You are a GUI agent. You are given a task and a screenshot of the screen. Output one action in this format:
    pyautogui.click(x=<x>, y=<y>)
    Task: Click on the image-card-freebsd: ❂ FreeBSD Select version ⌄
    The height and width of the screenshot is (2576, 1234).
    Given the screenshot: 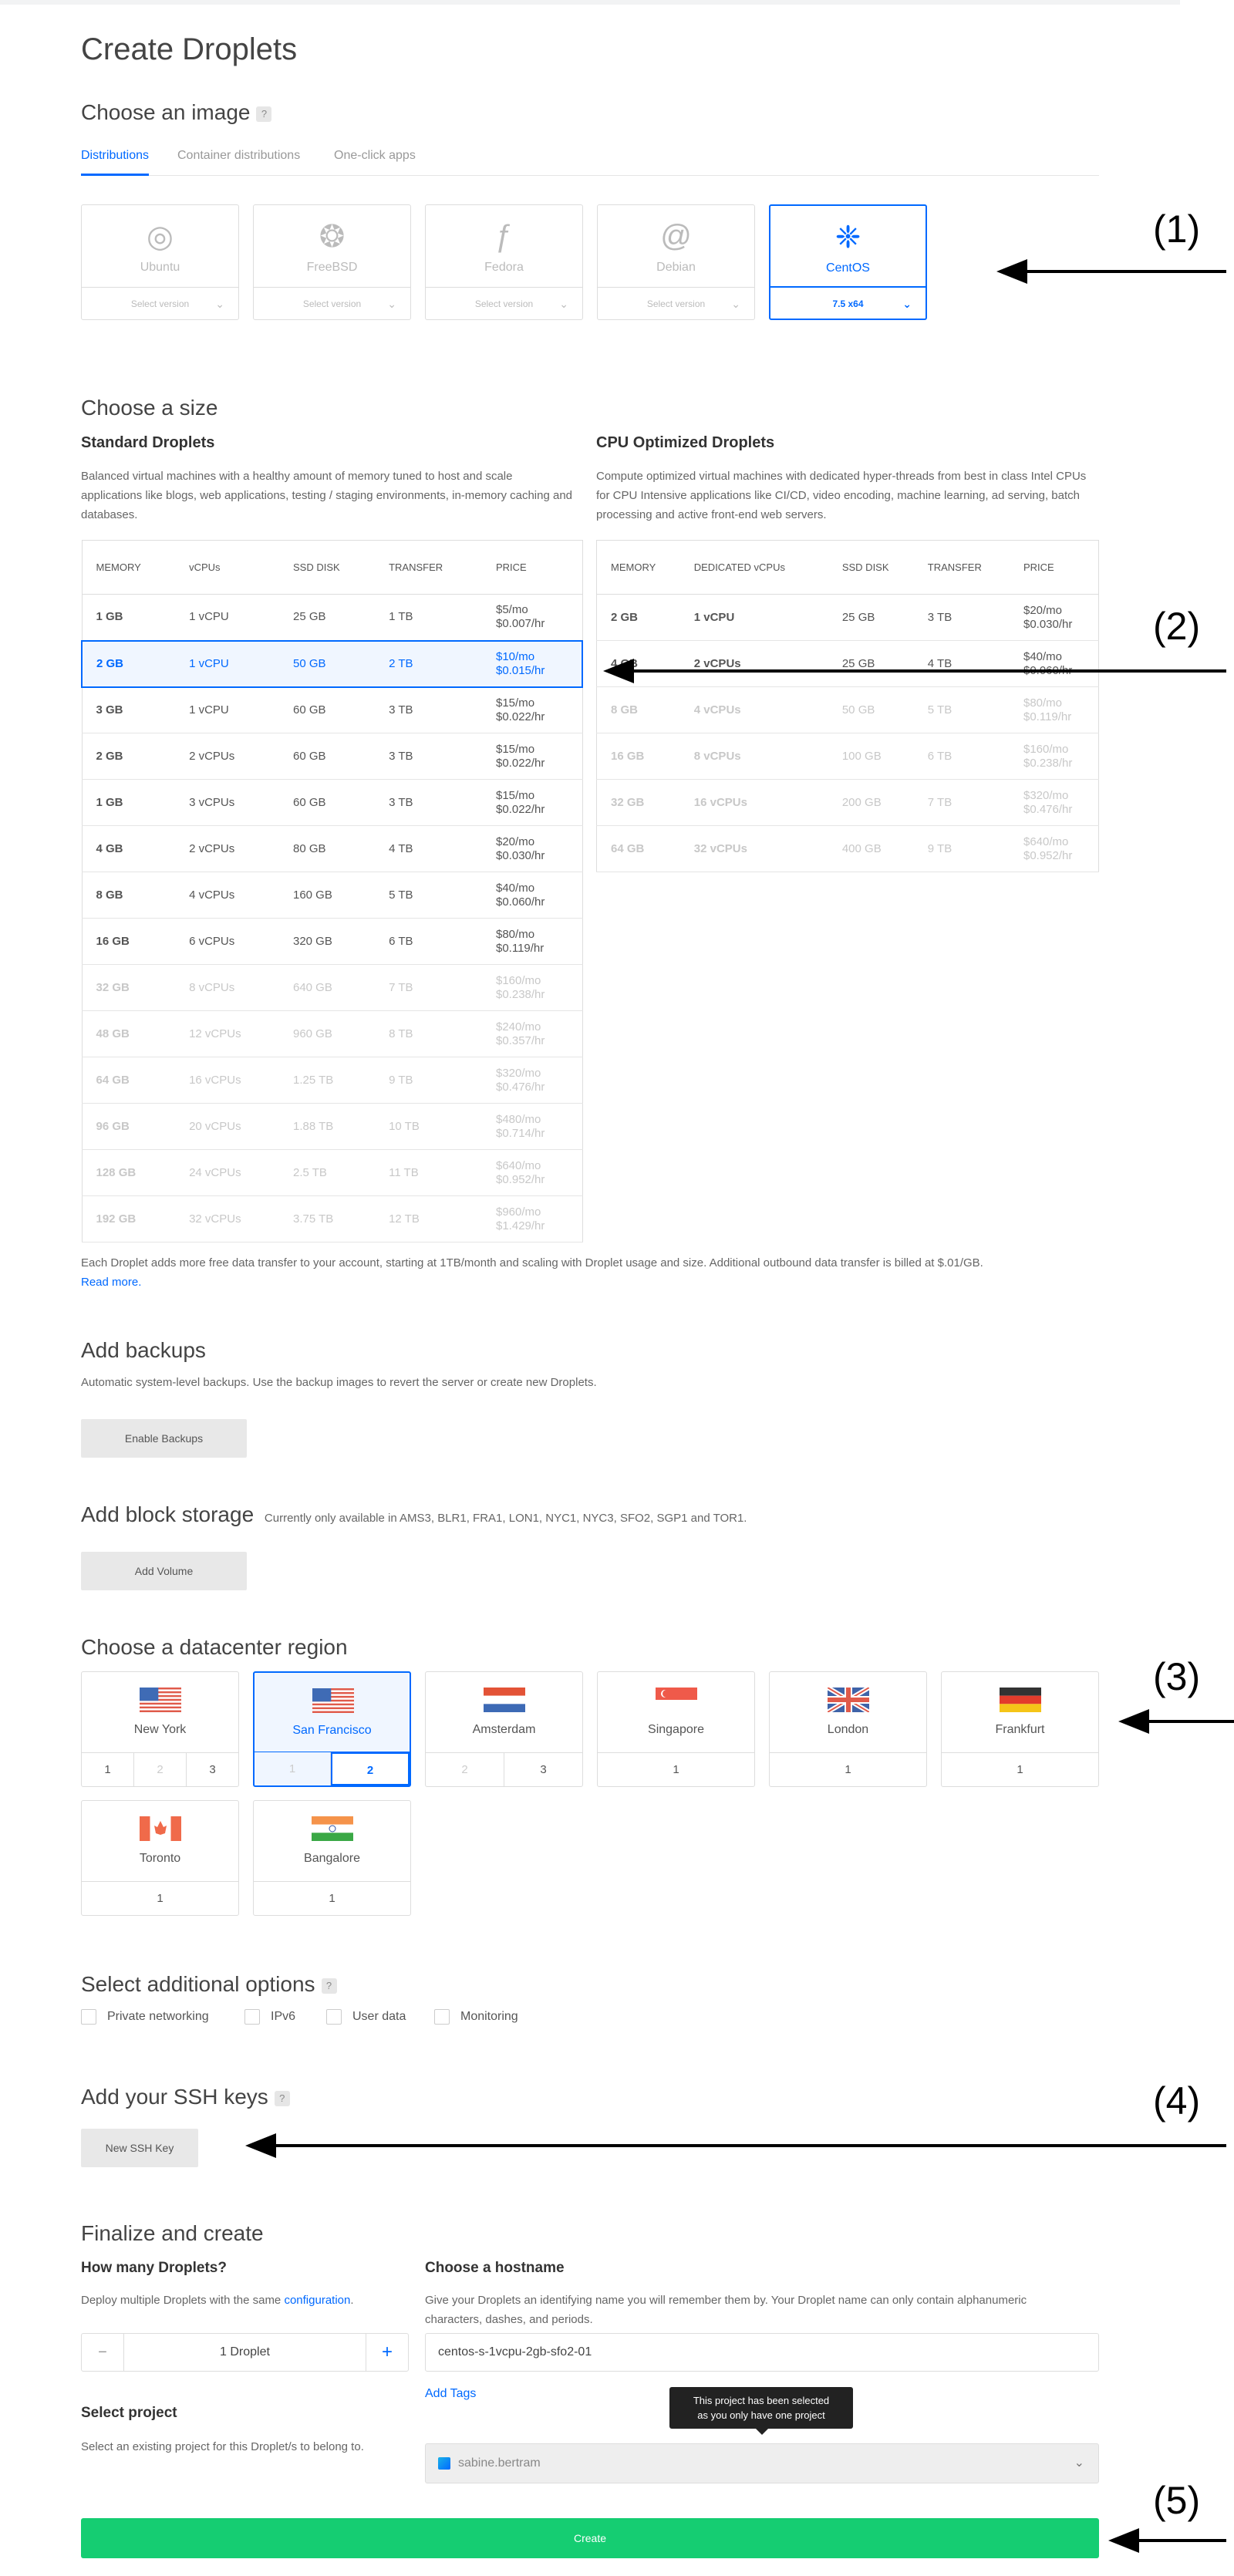 What is the action you would take?
    pyautogui.click(x=332, y=262)
    